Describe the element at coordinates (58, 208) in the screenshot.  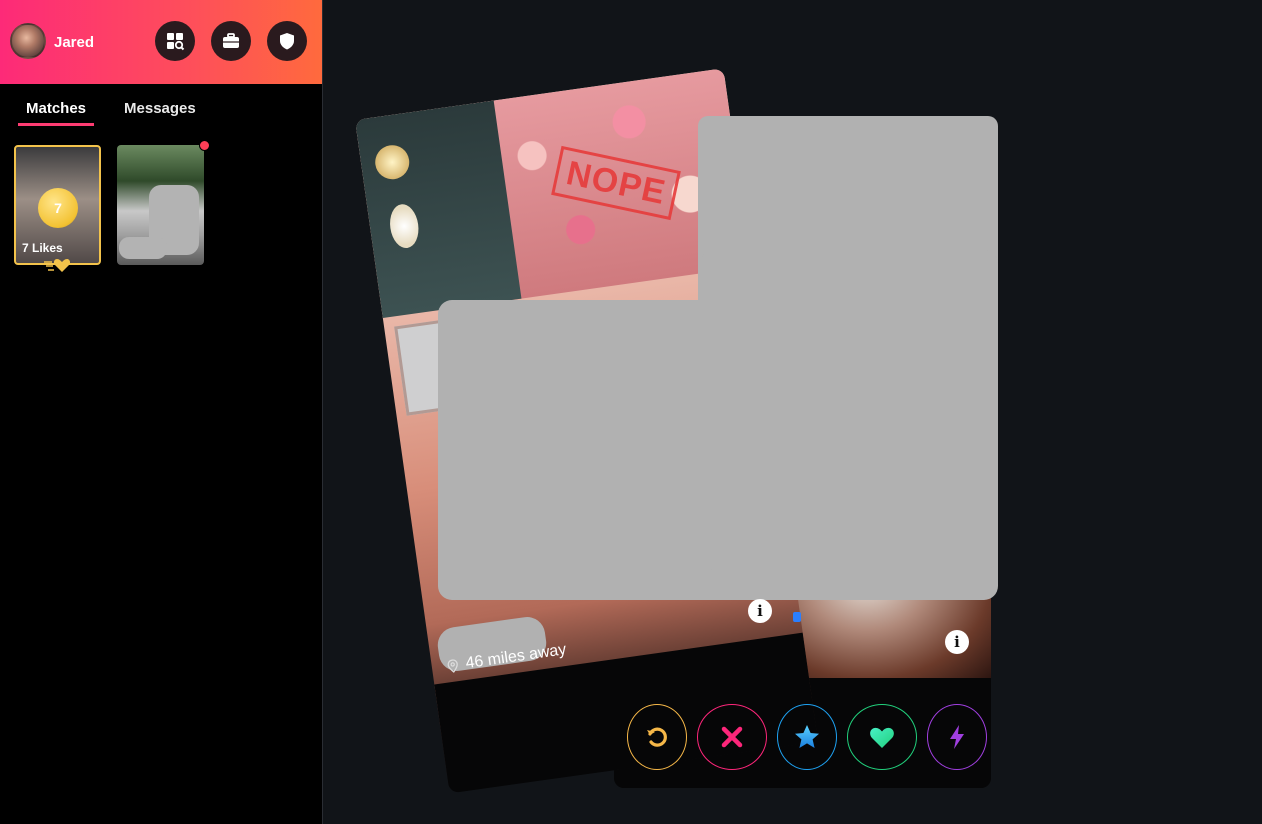
I see `likes-count-badge: 7` at that location.